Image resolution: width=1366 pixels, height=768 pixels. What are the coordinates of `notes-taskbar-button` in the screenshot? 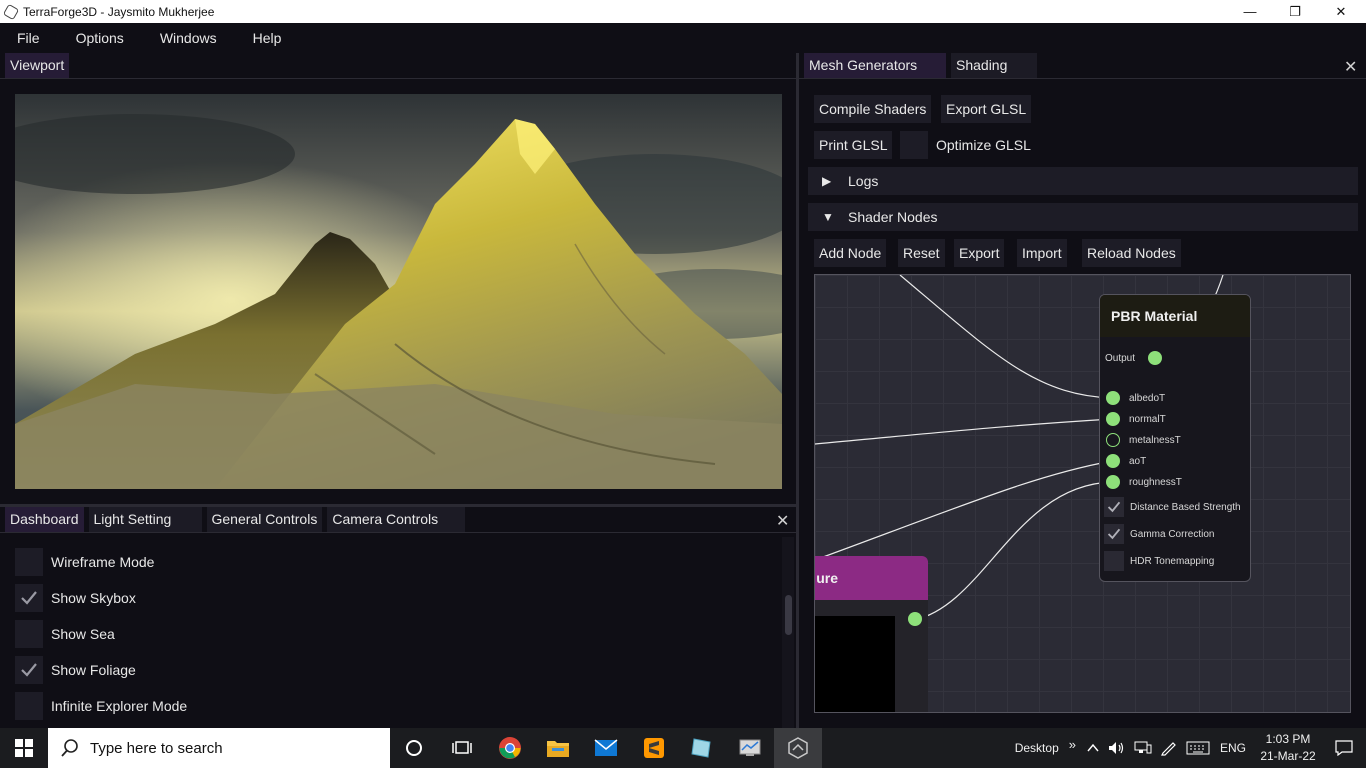 It's located at (702, 748).